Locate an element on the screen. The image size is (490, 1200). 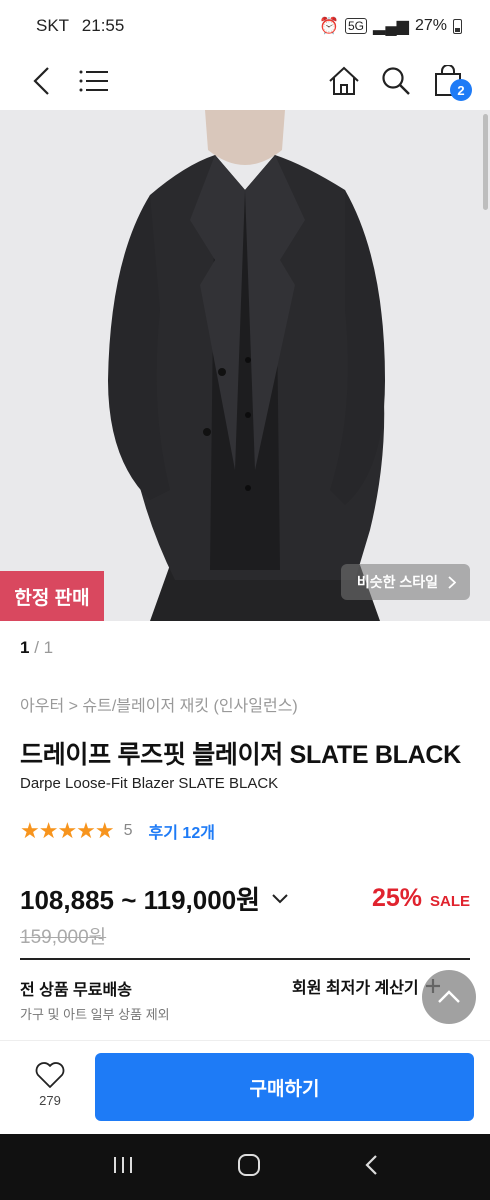
like-button: 279 is located at coordinates (50, 1084).